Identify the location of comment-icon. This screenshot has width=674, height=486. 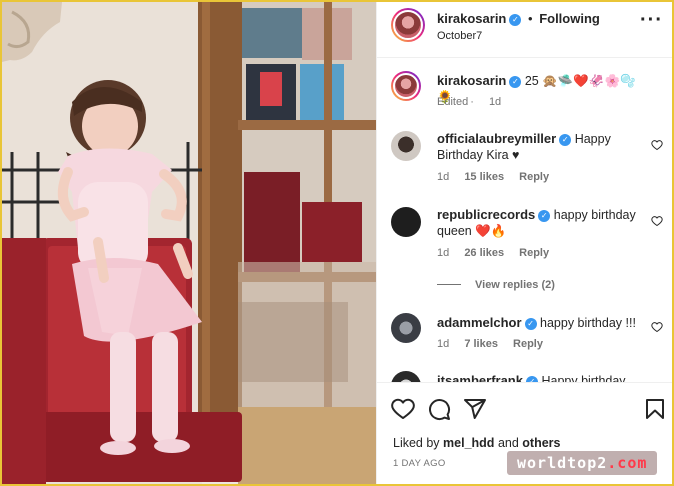
(439, 409).